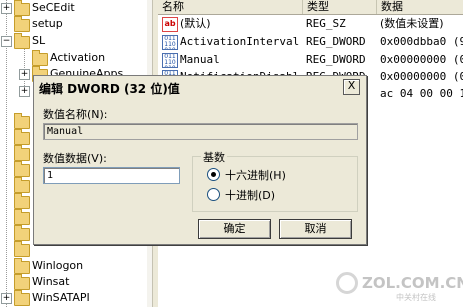 The height and width of the screenshot is (307, 463). I want to click on tree-item-label: SeCEdit, so click(53, 7).